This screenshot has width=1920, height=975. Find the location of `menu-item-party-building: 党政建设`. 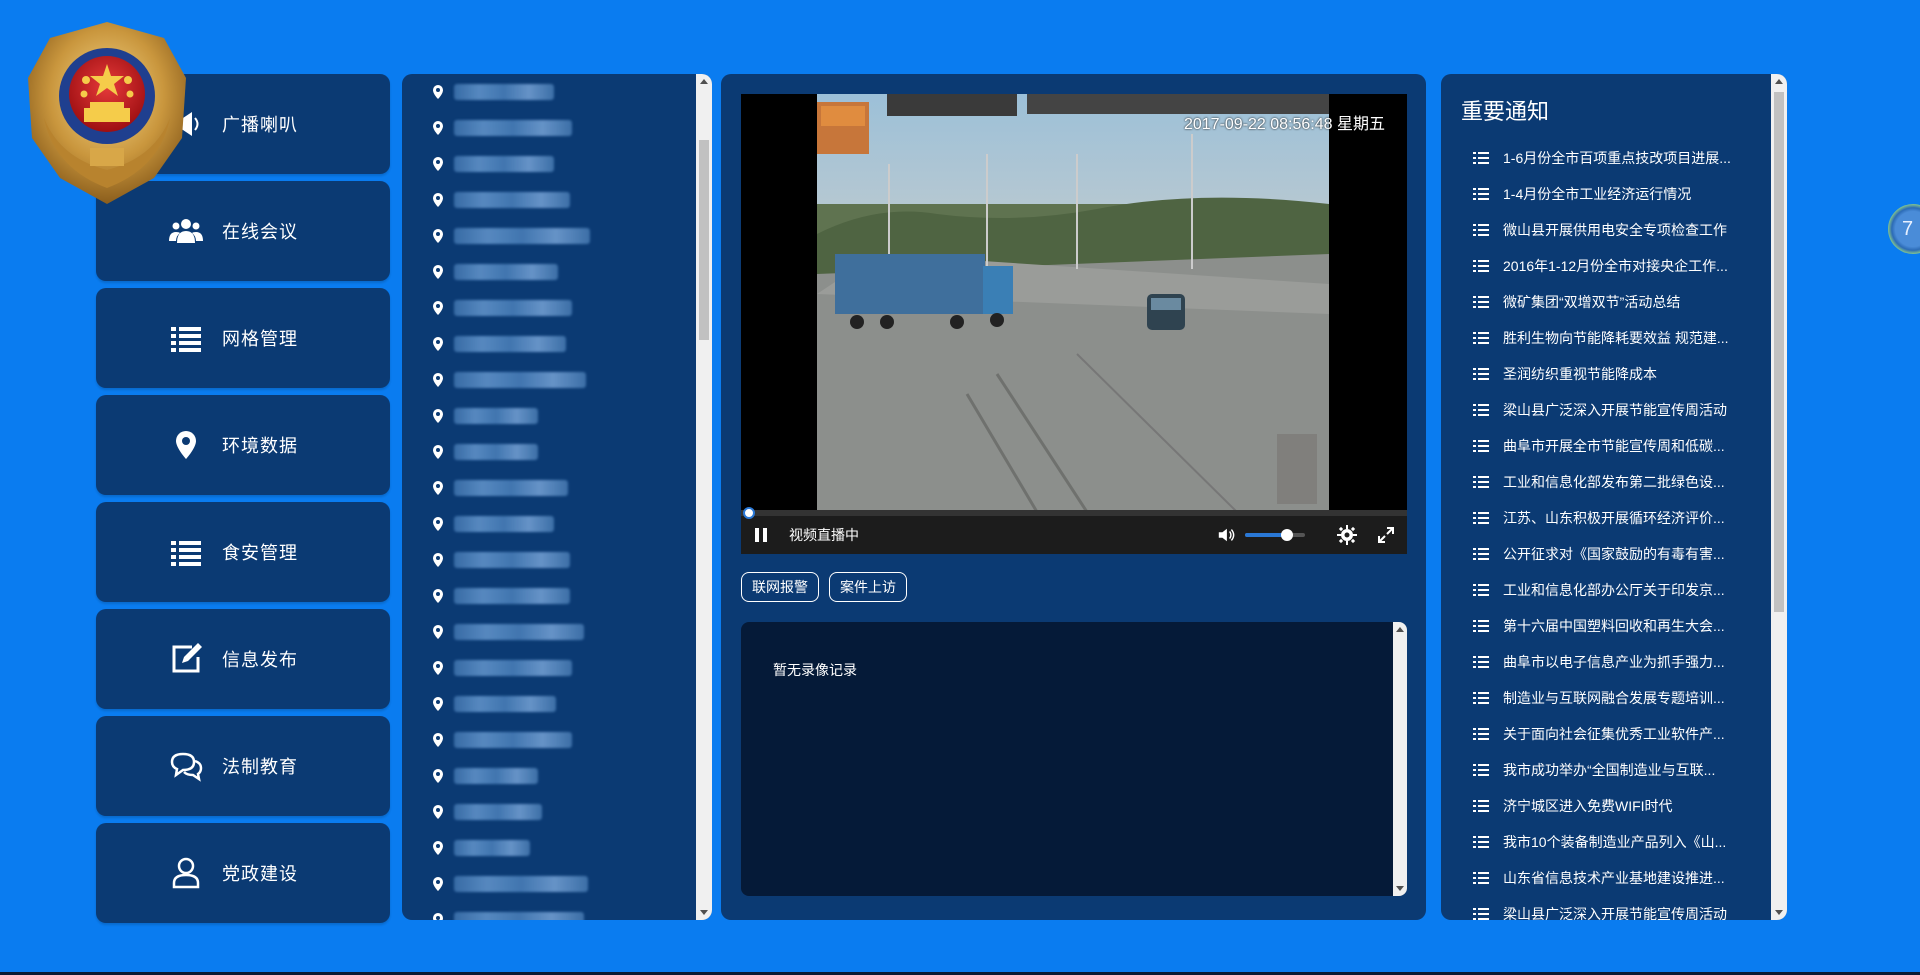

menu-item-party-building: 党政建设 is located at coordinates (243, 873).